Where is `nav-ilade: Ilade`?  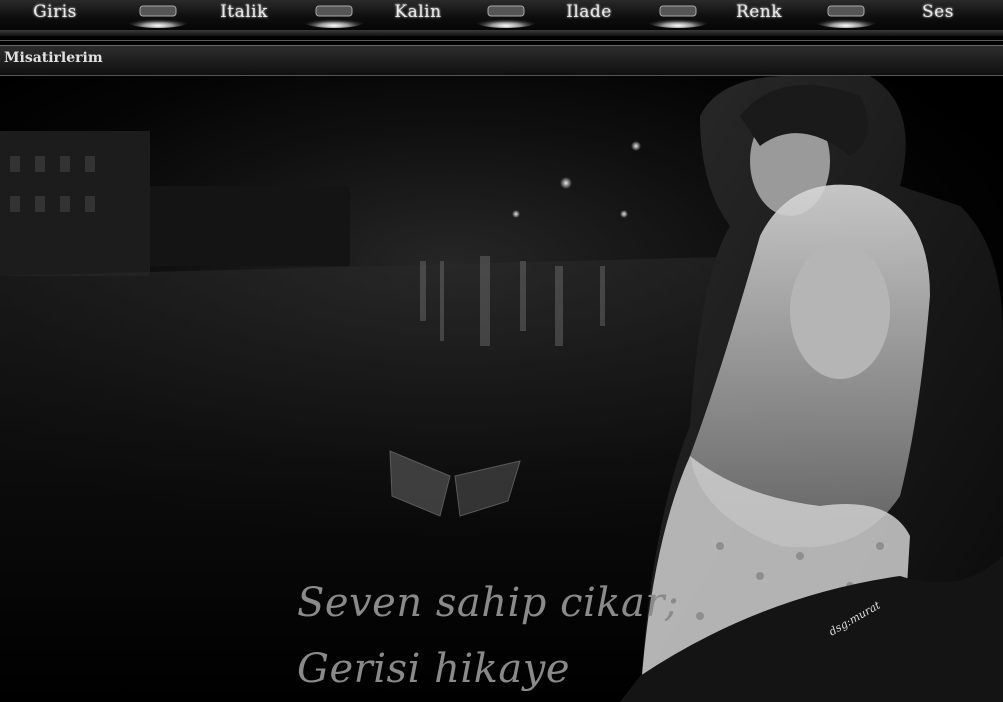
nav-ilade: Ilade is located at coordinates (589, 12).